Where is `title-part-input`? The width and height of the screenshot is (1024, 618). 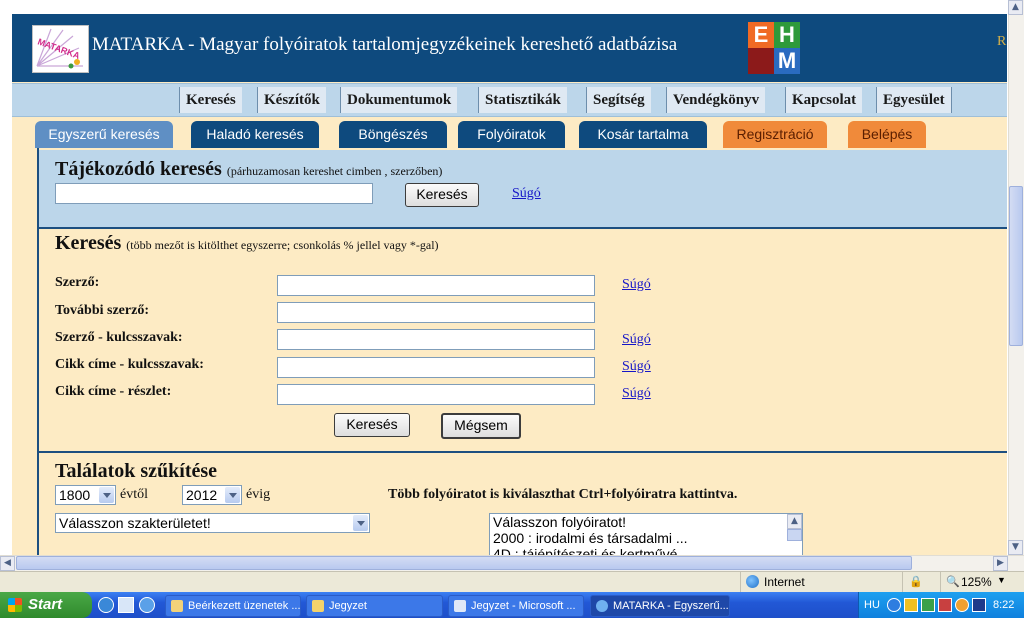 title-part-input is located at coordinates (436, 394).